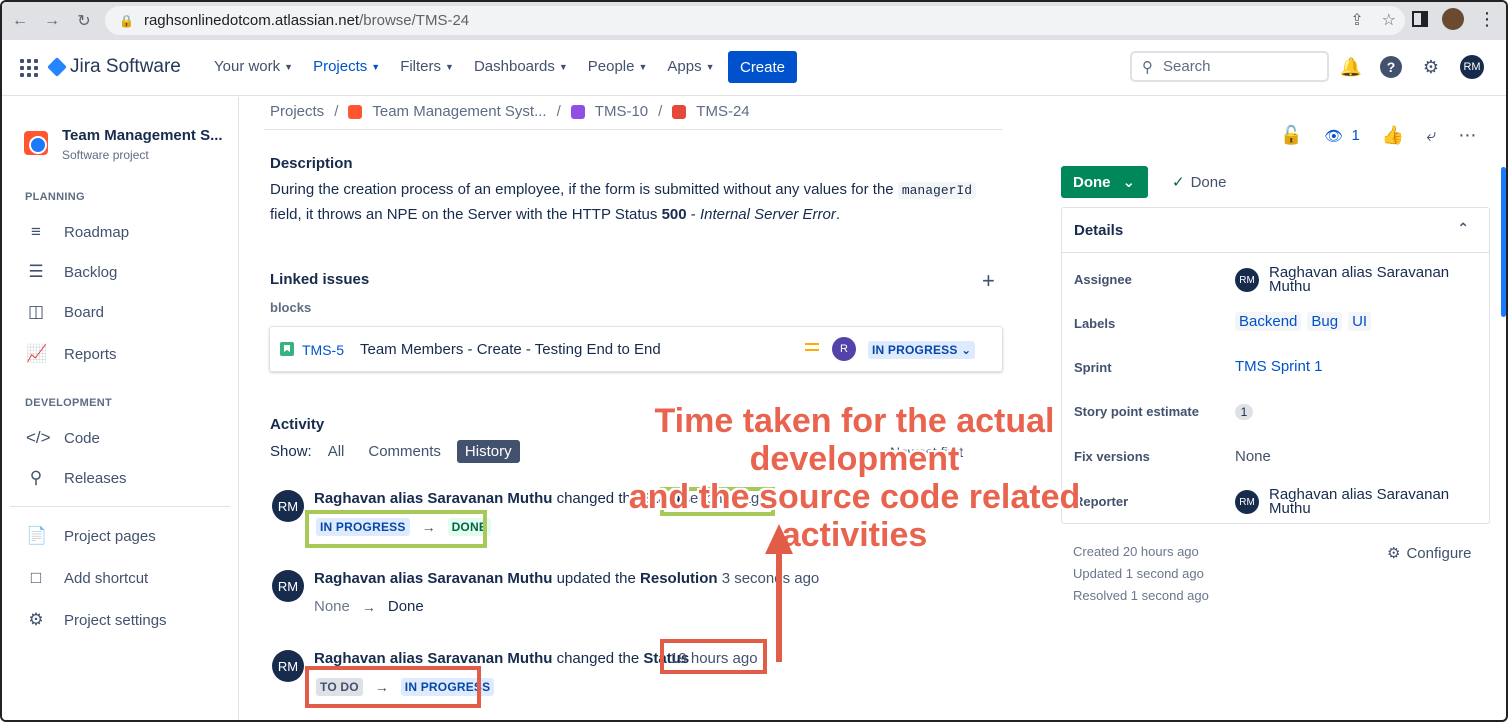 This screenshot has width=1508, height=722. Describe the element at coordinates (336, 451) in the screenshot. I see `filter-all-button: All` at that location.